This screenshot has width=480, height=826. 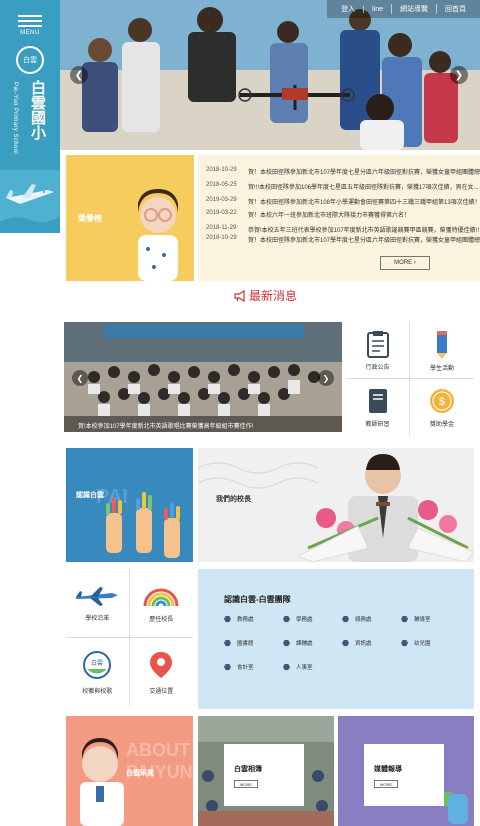 I want to click on svg-text: 白雲, so click(x=97, y=663).